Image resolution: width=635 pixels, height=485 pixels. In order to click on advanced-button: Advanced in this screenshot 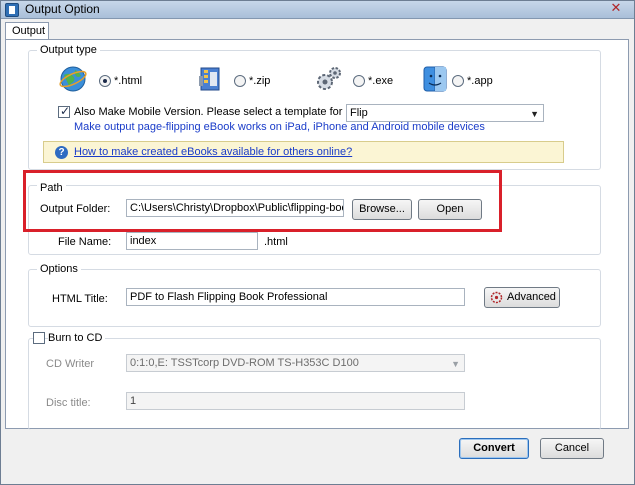, I will do `click(522, 297)`.